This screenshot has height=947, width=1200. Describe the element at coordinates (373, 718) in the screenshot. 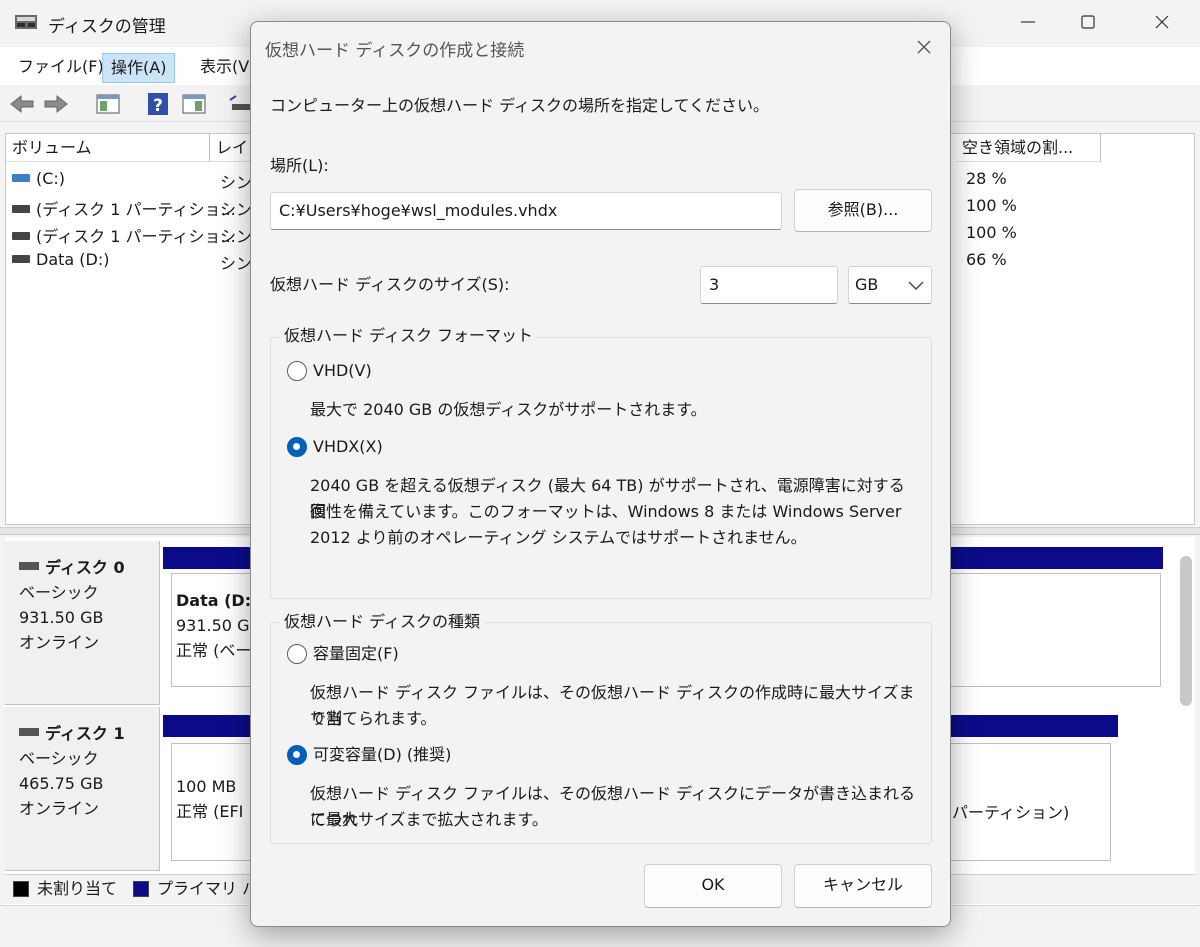

I see `fixed-size-description-line-2: り当てられます。` at that location.